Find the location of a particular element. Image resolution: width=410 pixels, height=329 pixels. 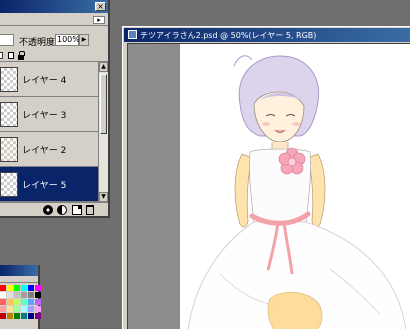

scroll-down-icon: ▼ is located at coordinates (103, 197).